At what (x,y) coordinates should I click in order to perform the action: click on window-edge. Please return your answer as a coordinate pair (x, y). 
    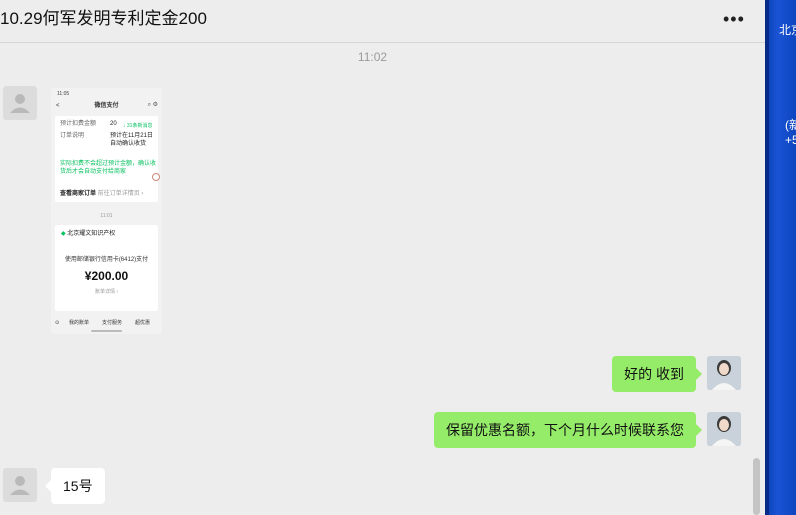
    Looking at the image, I should click on (767, 257).